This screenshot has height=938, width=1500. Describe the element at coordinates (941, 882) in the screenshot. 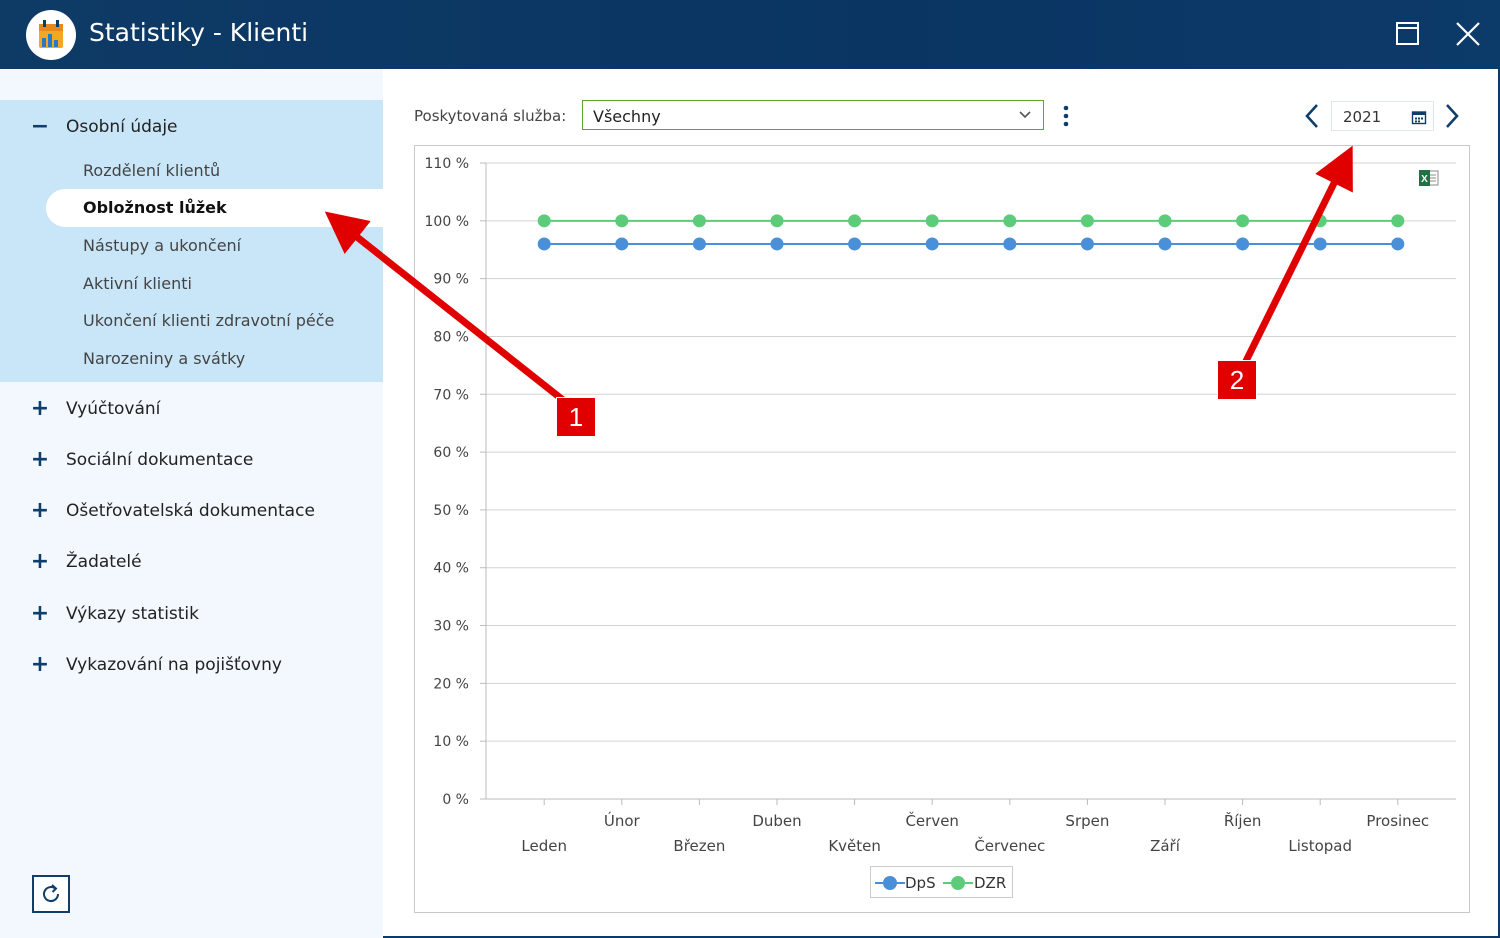

I see `chart-legend: DpS DZR` at that location.